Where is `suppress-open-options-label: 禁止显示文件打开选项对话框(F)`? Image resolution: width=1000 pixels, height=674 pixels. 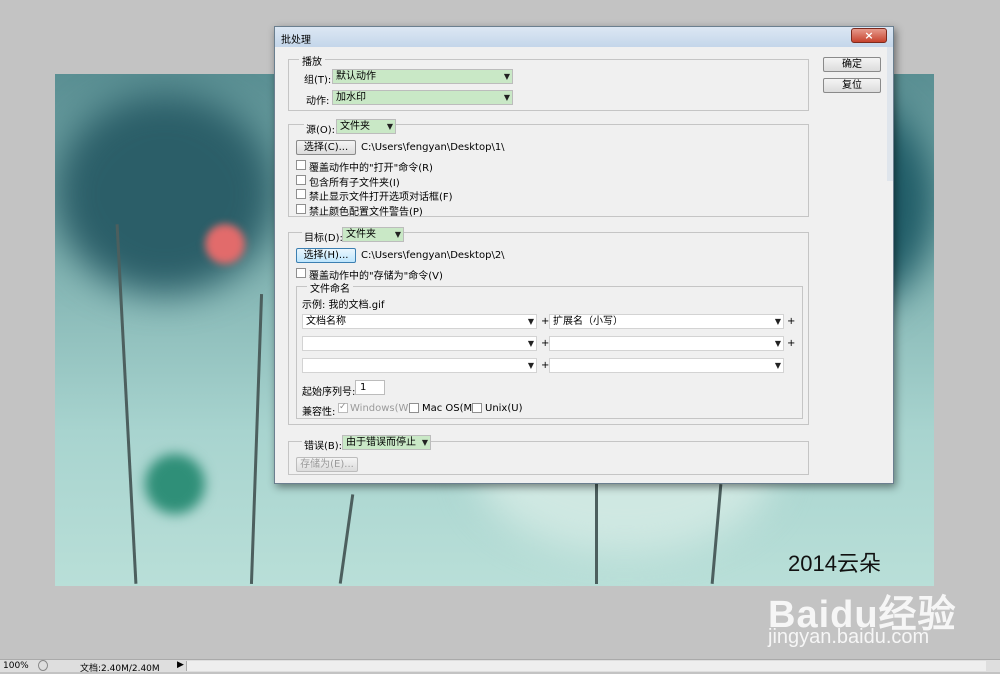
suppress-open-options-label: 禁止显示文件打开选项对话框(F) is located at coordinates (381, 197).